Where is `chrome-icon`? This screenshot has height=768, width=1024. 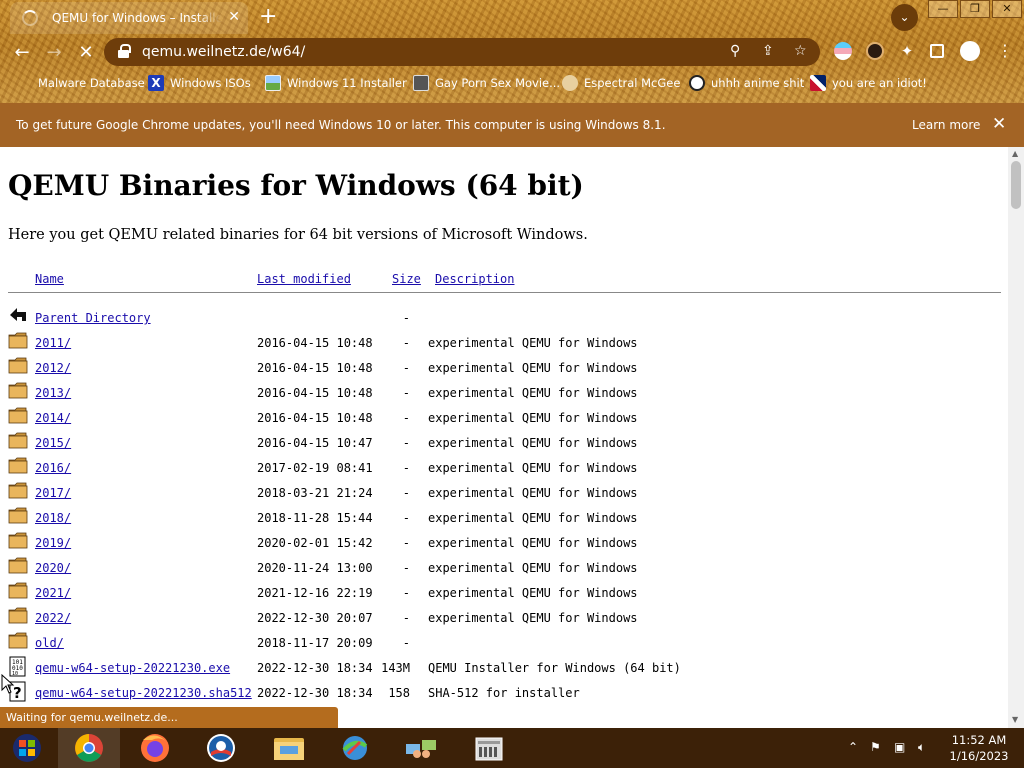
chrome-icon is located at coordinates (89, 748).